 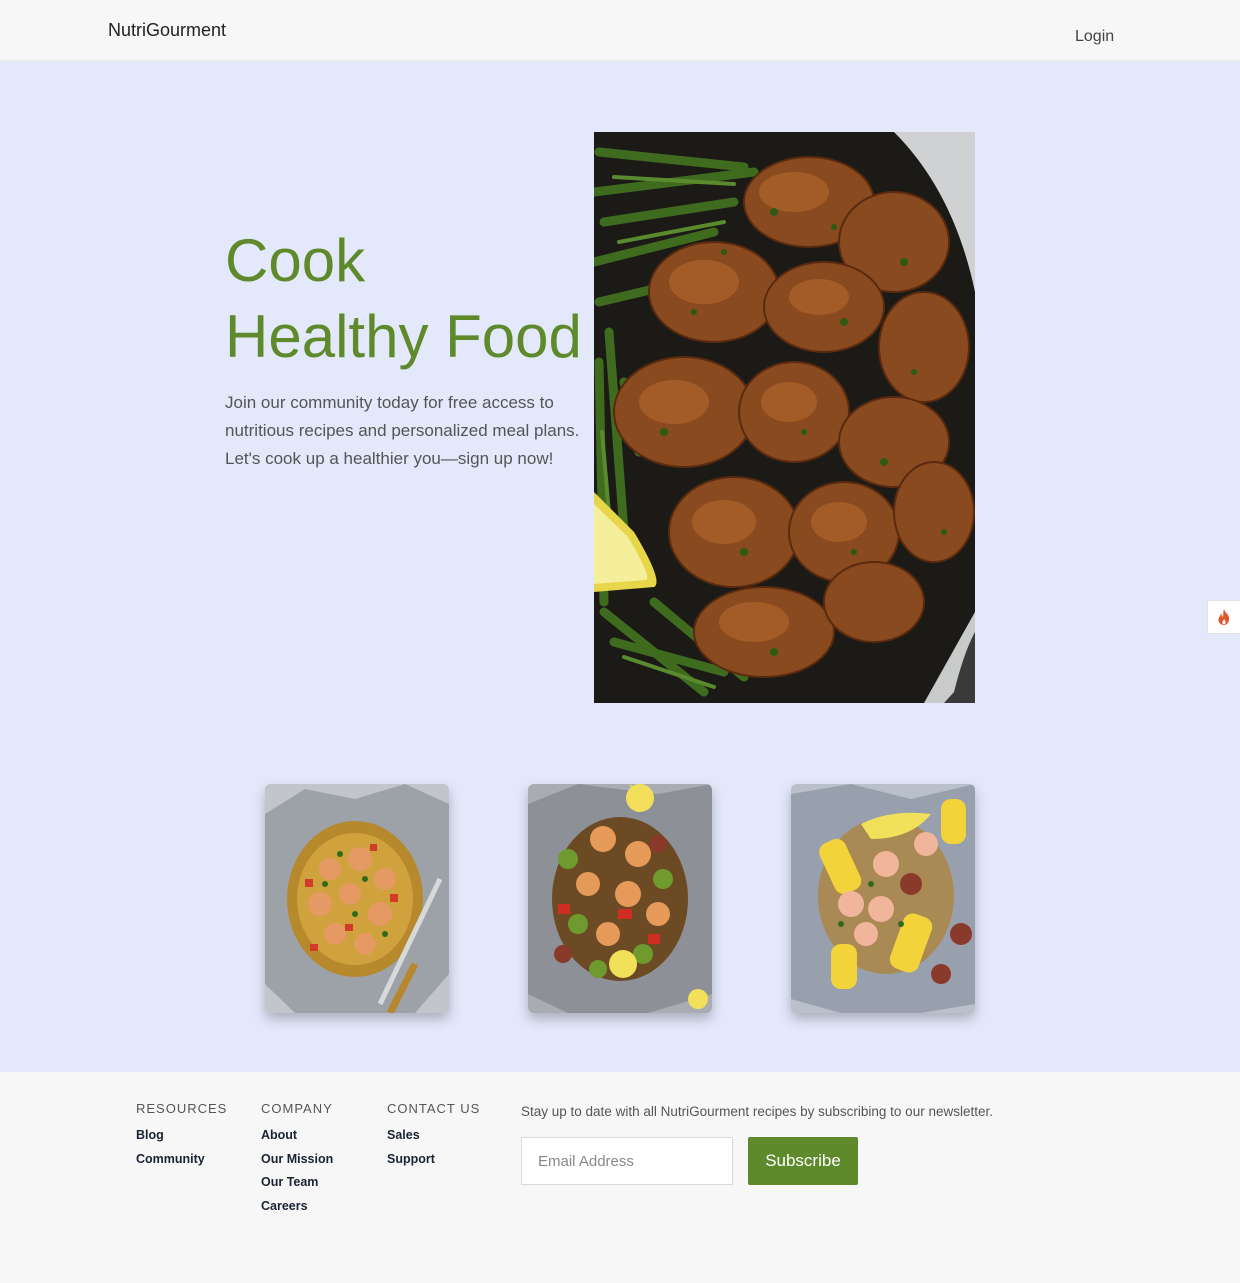 I want to click on flame-icon, so click(x=1224, y=617).